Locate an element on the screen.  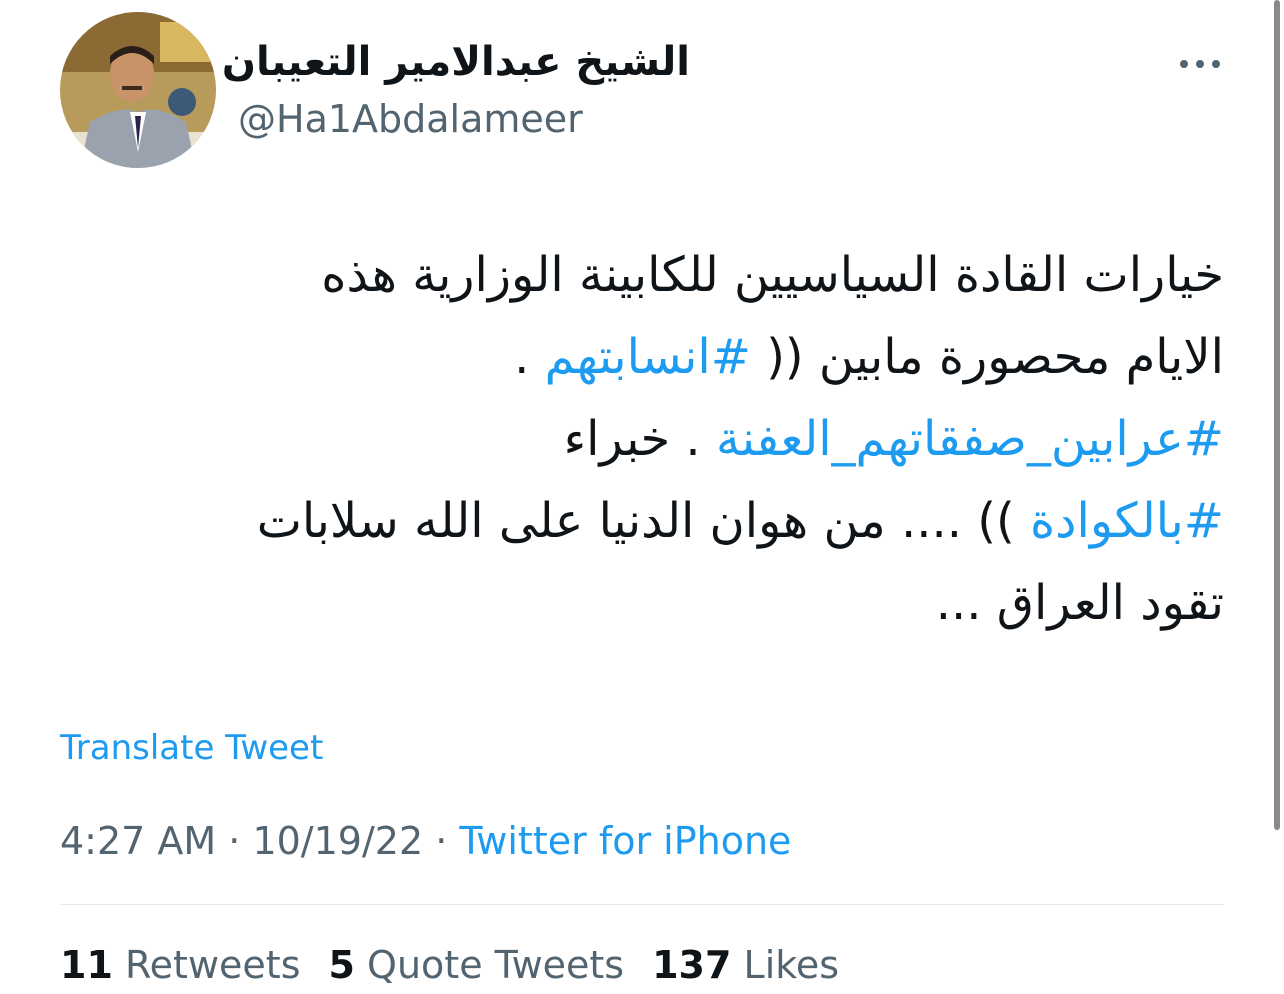
hashtag-link: #انسابتهم is located at coordinates (648, 357).